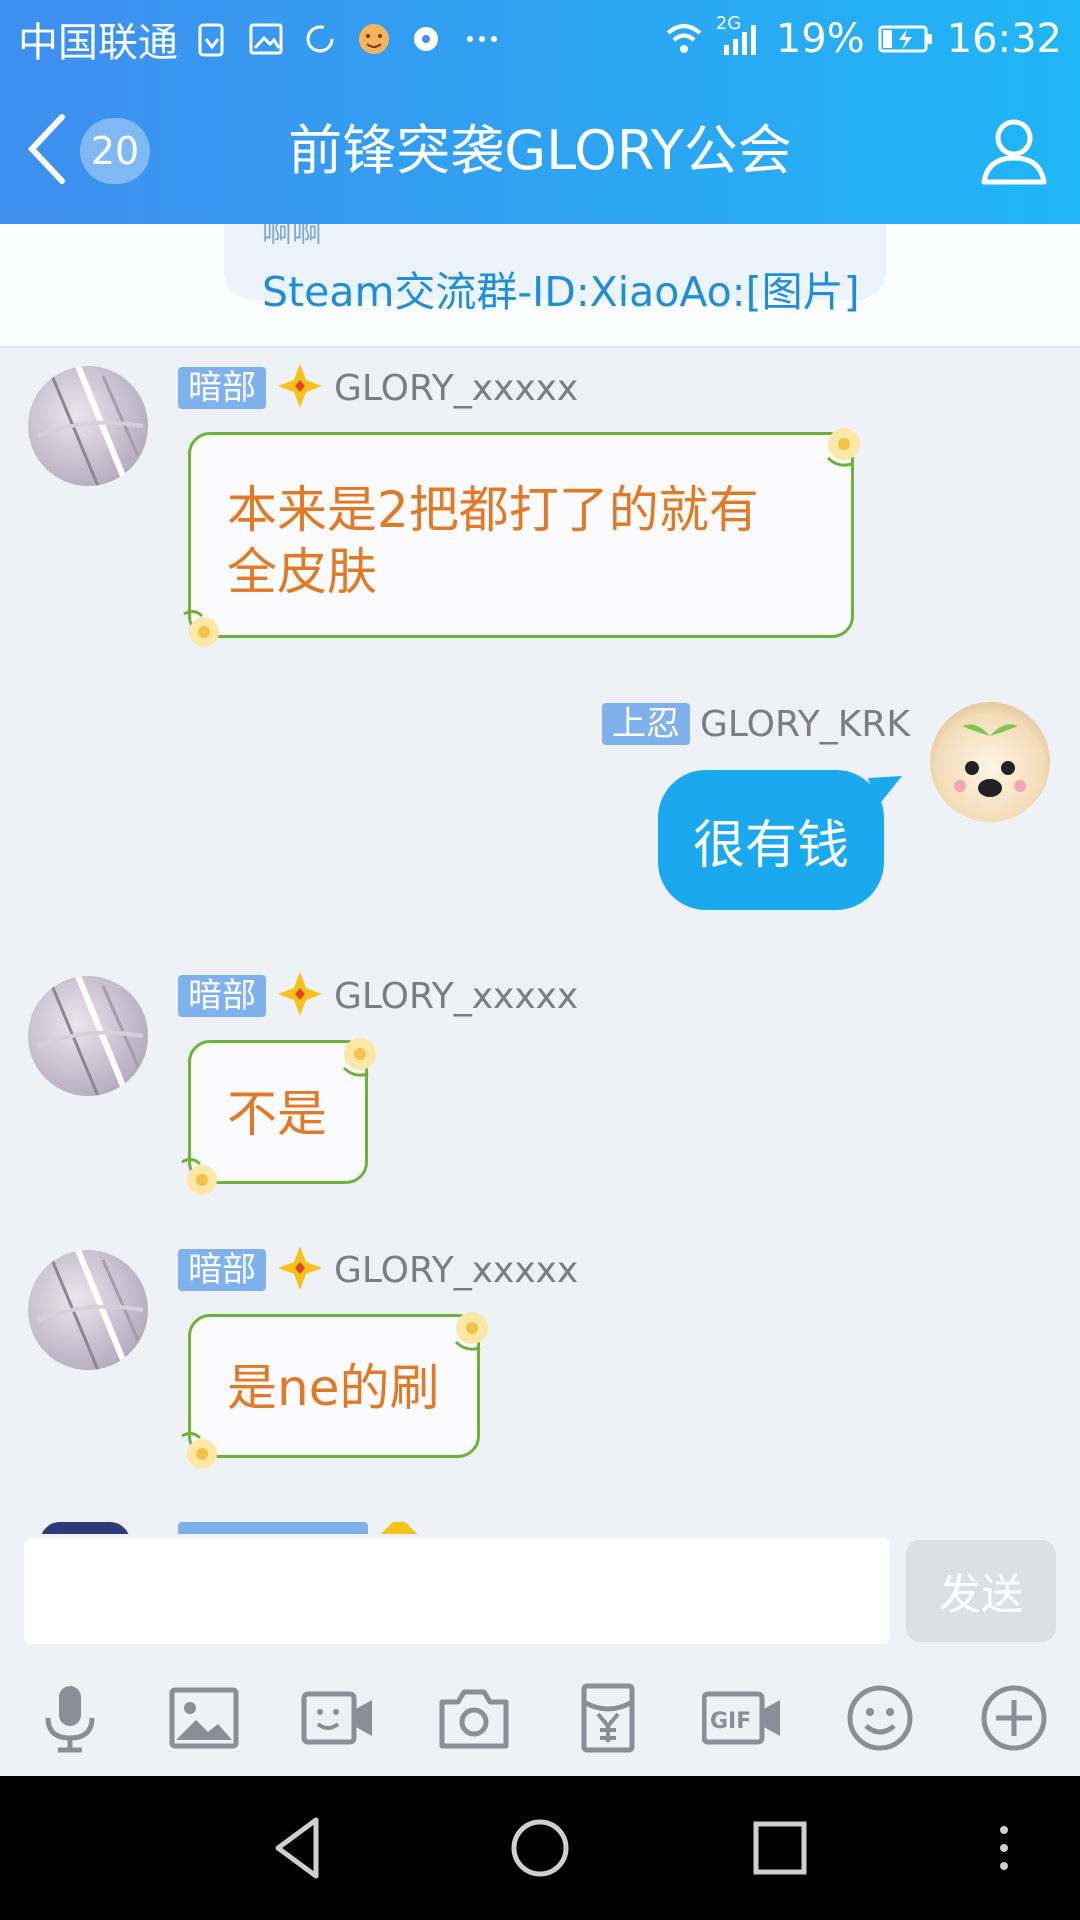 This screenshot has height=1920, width=1080. I want to click on camera-icon, so click(474, 1719).